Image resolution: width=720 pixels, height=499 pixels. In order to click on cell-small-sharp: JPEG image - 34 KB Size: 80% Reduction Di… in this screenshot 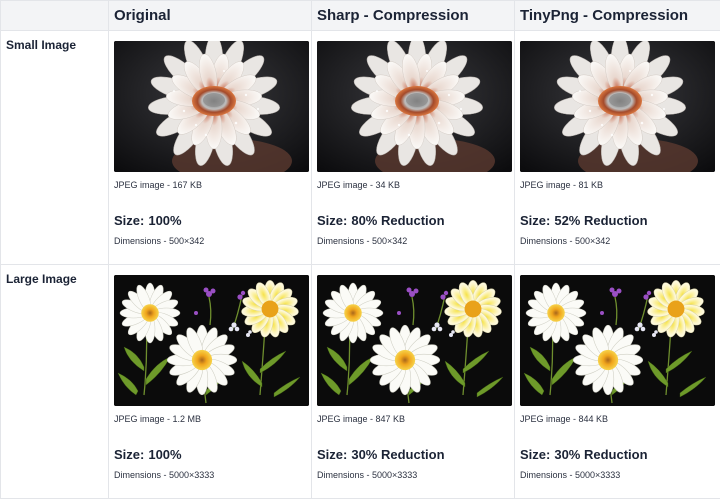, I will do `click(413, 148)`.